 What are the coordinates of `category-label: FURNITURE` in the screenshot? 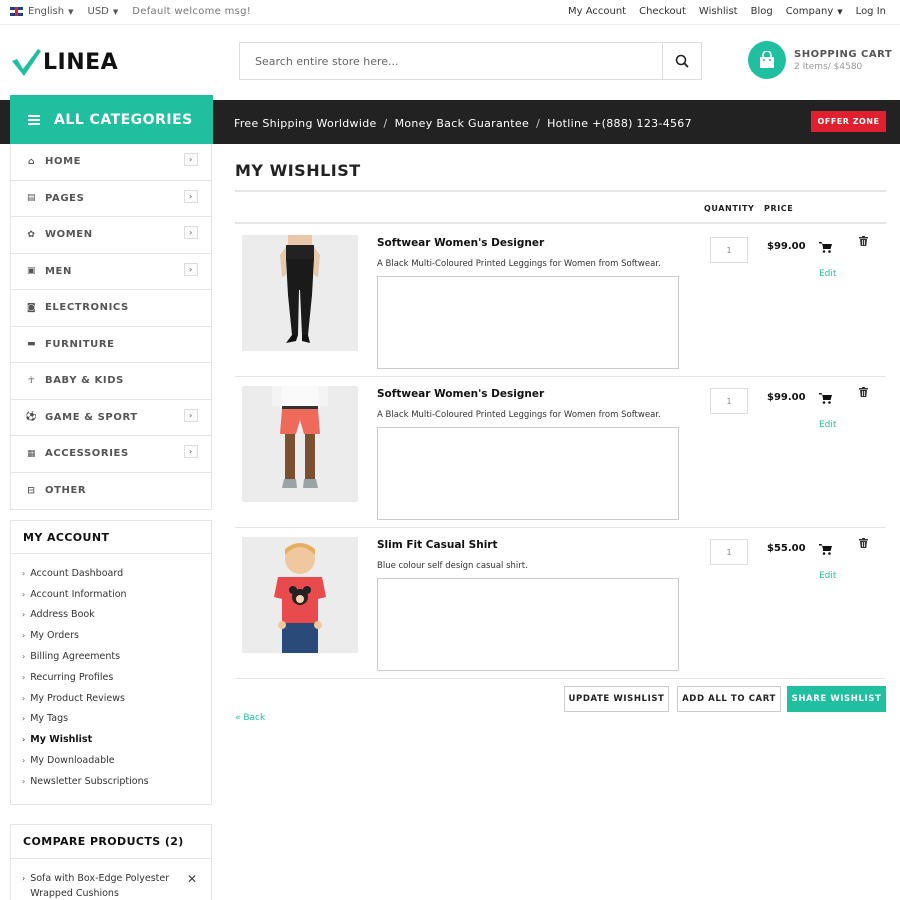 It's located at (80, 344).